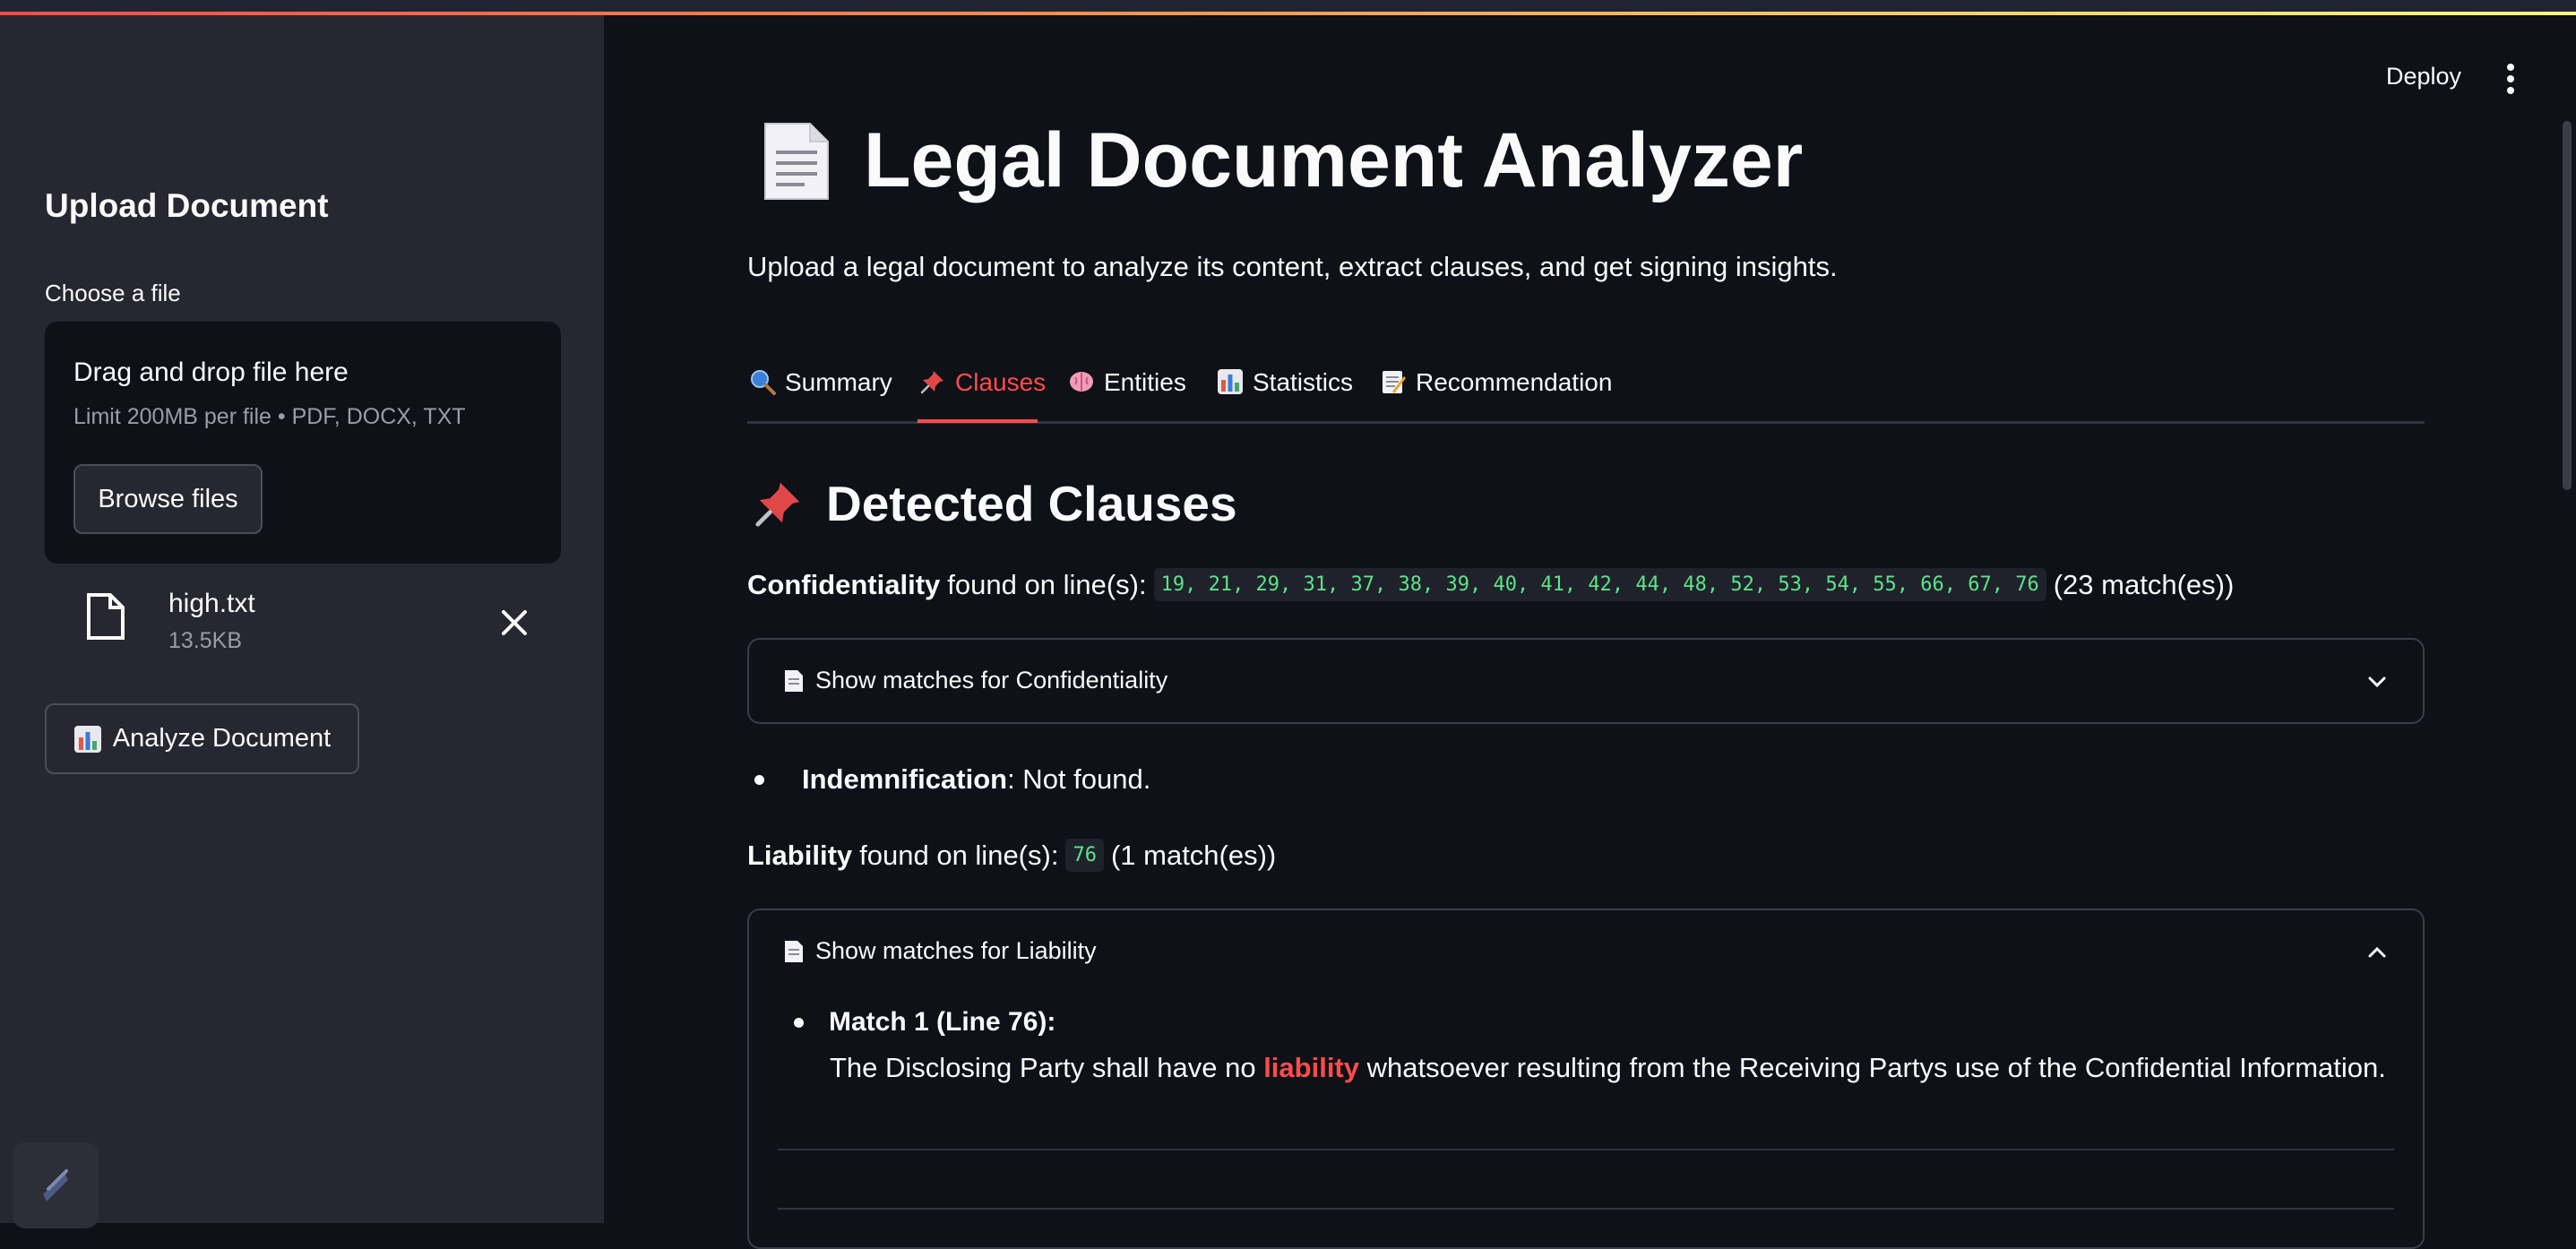 This screenshot has height=1249, width=2576. Describe the element at coordinates (1031, 503) in the screenshot. I see `section-title: Detected Clauses` at that location.